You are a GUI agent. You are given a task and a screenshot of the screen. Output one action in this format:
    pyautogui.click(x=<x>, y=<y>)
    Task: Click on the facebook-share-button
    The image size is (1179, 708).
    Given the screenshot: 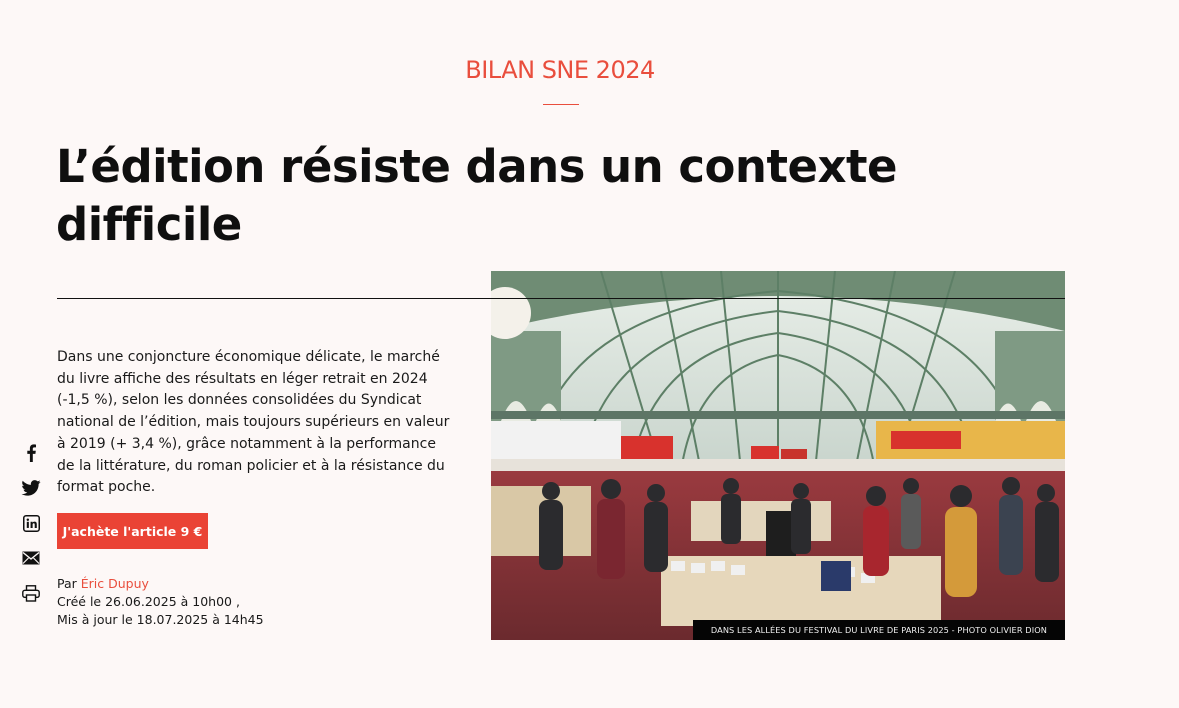 What is the action you would take?
    pyautogui.click(x=31, y=453)
    